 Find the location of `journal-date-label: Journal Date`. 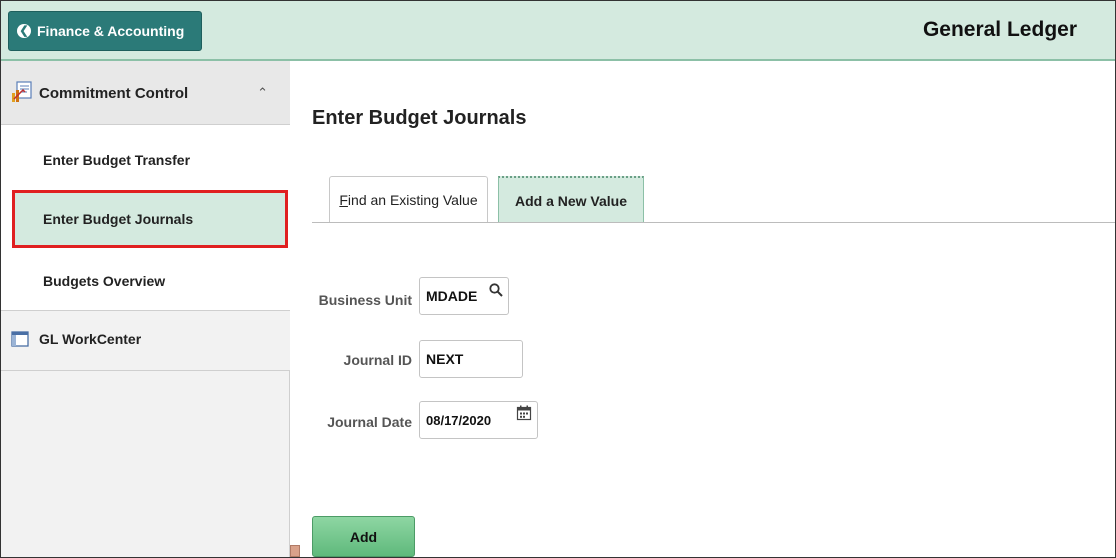

journal-date-label: Journal Date is located at coordinates (369, 422).